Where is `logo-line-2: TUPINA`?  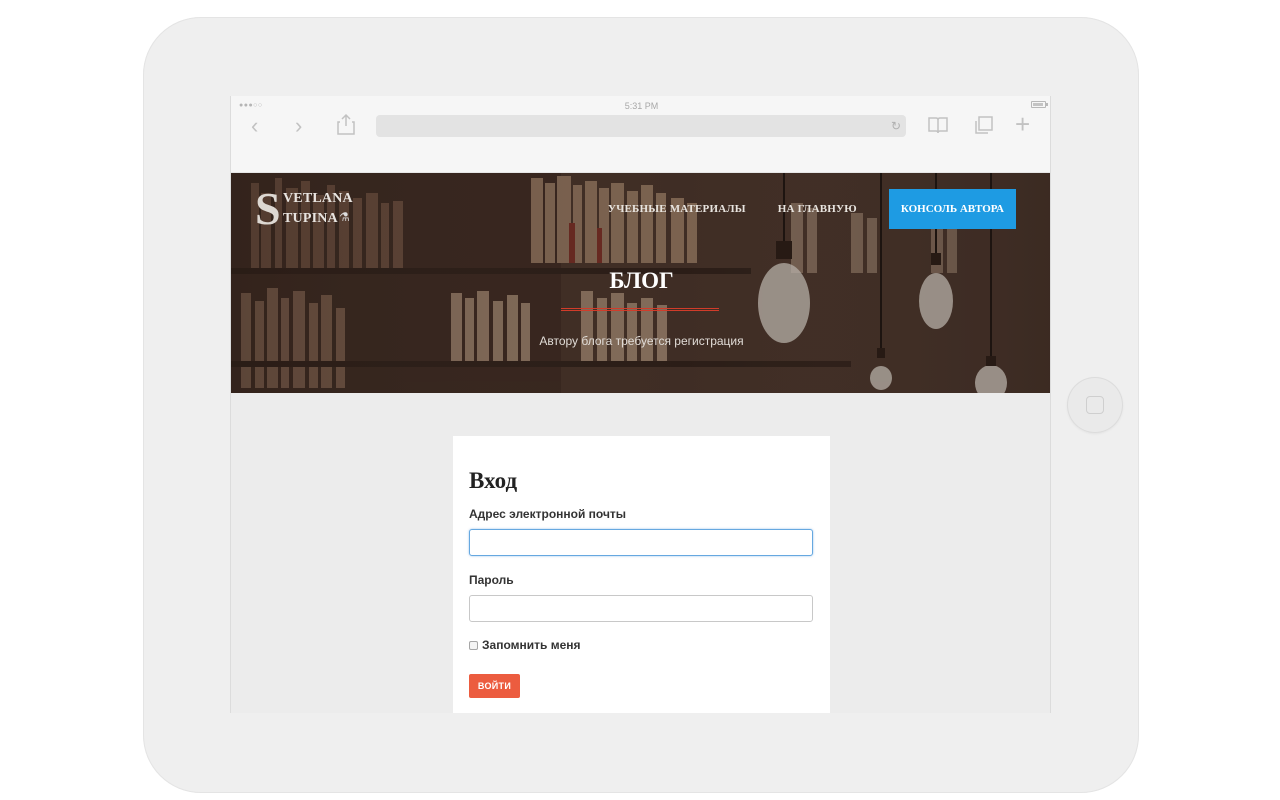 logo-line-2: TUPINA is located at coordinates (310, 218).